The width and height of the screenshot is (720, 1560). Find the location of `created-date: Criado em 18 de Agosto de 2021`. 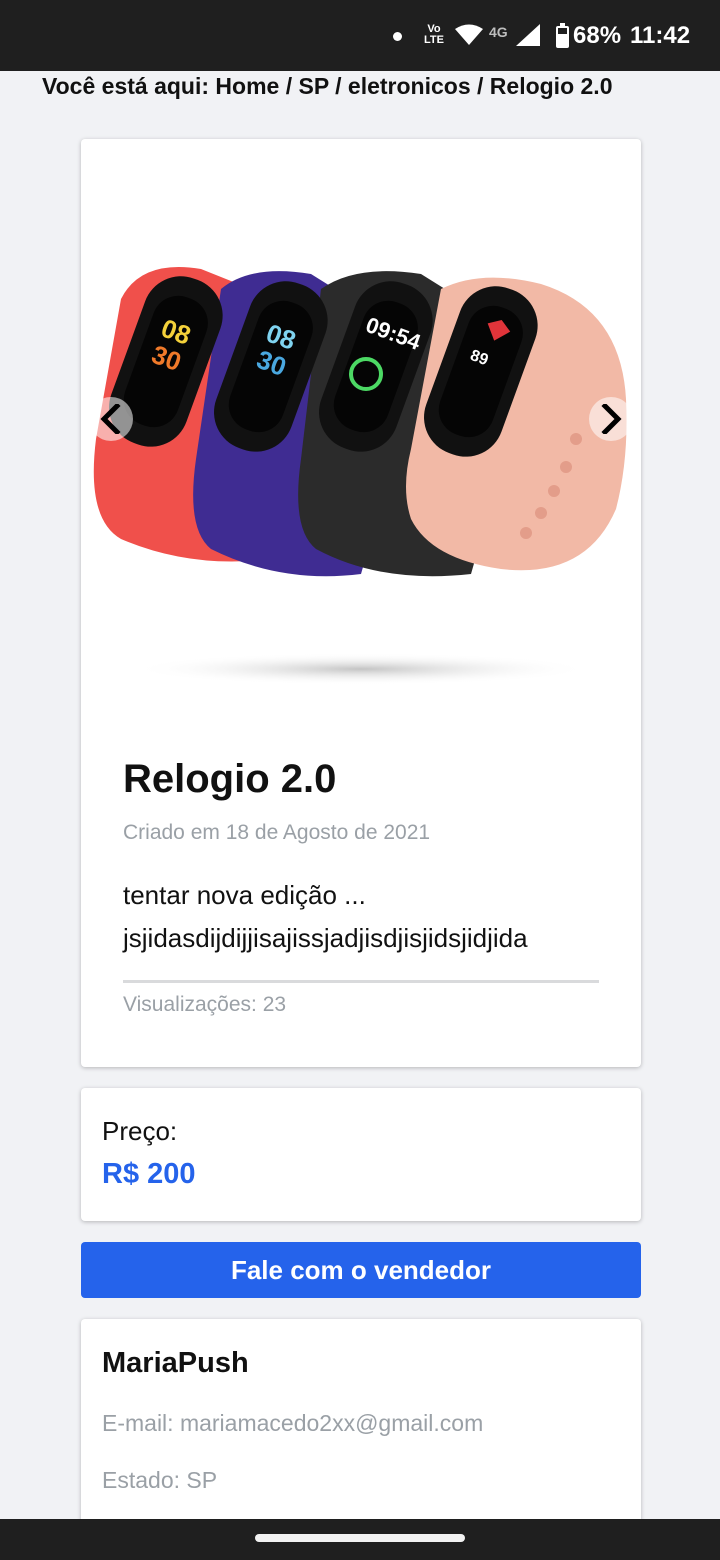

created-date: Criado em 18 de Agosto de 2021 is located at coordinates (277, 832).